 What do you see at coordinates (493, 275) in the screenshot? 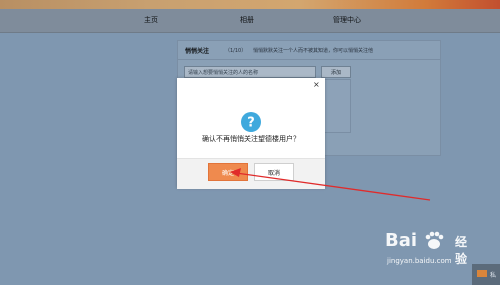
I see `corner-message-label: 私` at bounding box center [493, 275].